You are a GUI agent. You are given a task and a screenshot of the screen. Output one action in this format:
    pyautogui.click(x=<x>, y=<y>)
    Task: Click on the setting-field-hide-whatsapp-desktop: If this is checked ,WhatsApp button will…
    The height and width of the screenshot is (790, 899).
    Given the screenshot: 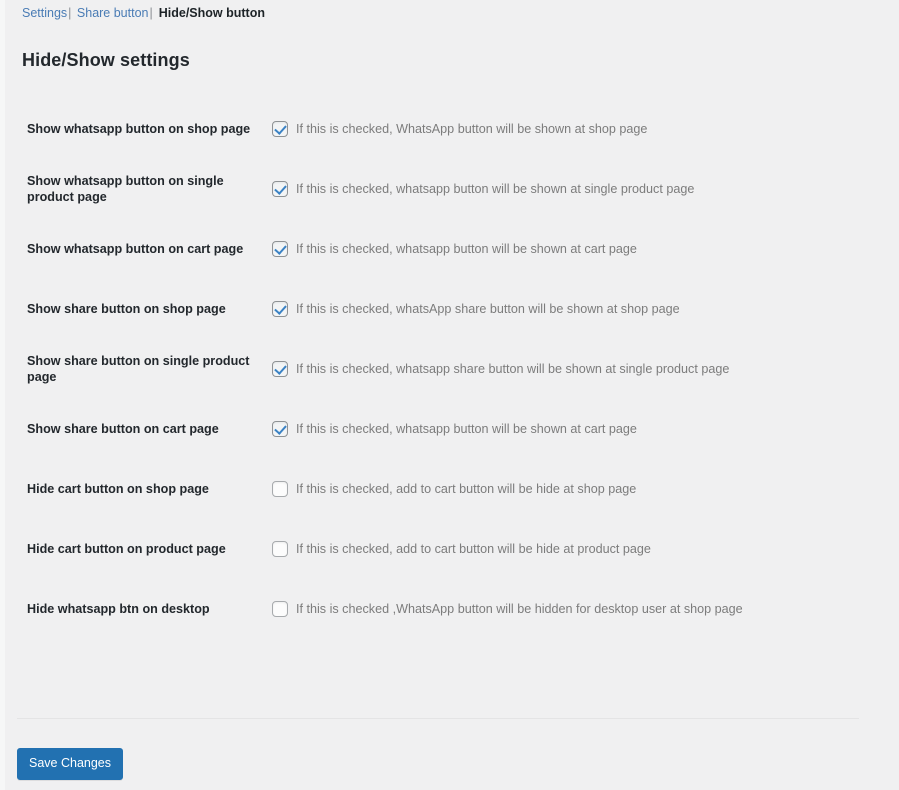 What is the action you would take?
    pyautogui.click(x=577, y=609)
    